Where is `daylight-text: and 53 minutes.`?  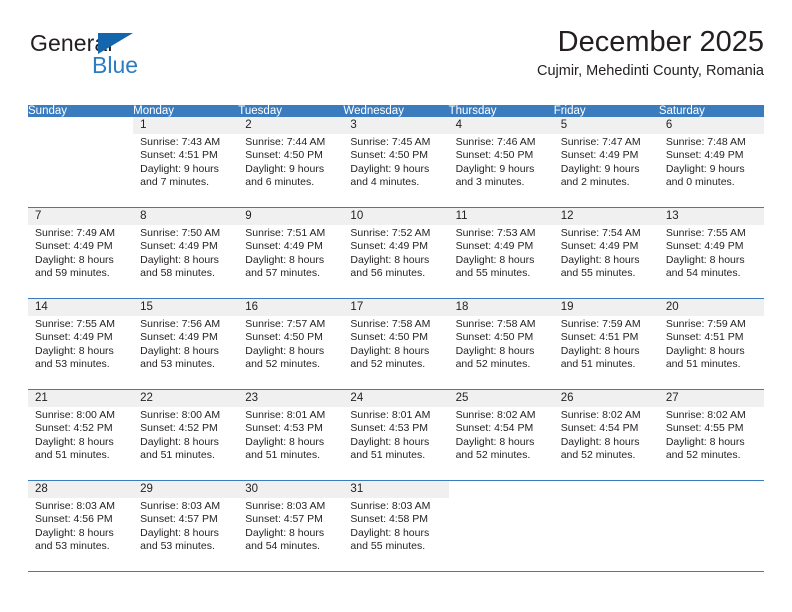
daylight-text: and 53 minutes. is located at coordinates (177, 546).